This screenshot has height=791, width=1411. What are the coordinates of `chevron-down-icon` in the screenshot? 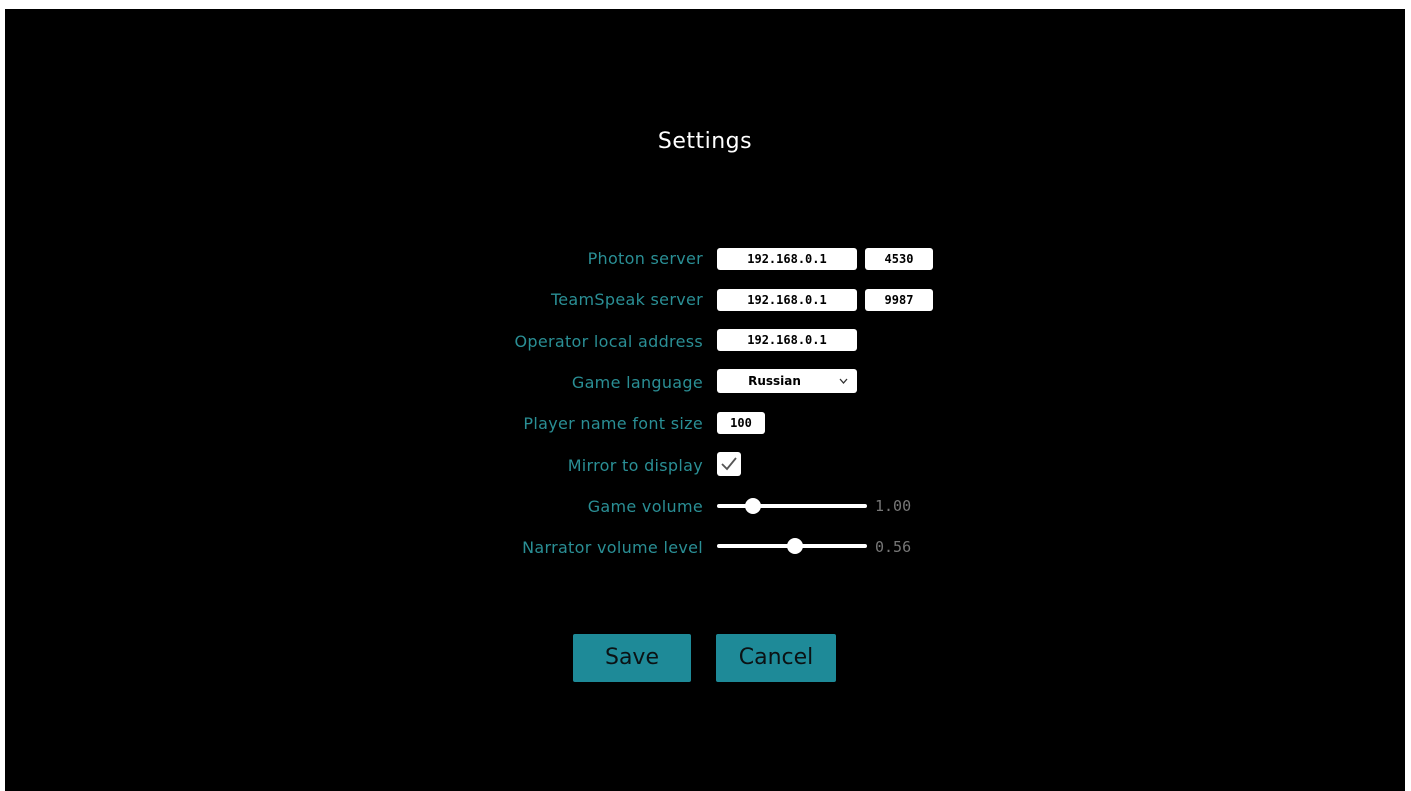 It's located at (843, 386).